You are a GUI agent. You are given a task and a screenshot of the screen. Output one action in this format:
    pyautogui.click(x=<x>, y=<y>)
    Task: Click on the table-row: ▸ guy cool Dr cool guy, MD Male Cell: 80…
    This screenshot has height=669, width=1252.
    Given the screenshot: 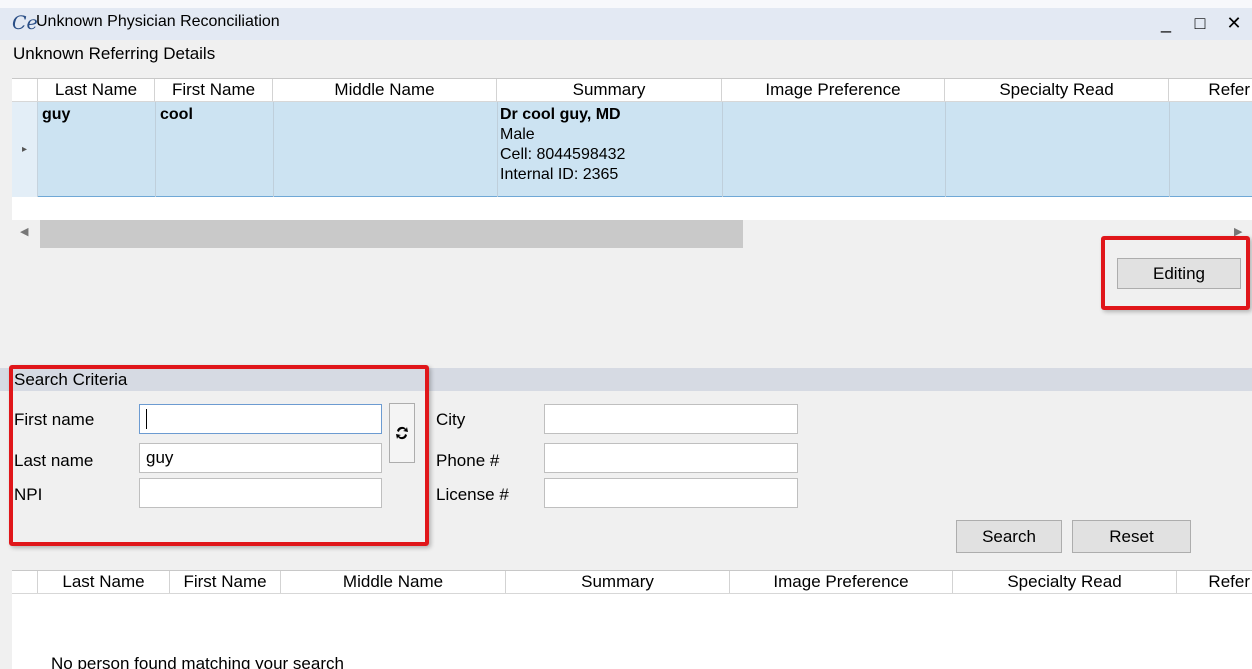 What is the action you would take?
    pyautogui.click(x=632, y=149)
    